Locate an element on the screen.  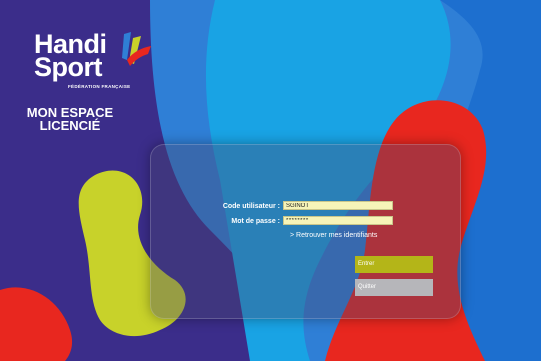
username-label: Code utilisateur : is located at coordinates (251, 206).